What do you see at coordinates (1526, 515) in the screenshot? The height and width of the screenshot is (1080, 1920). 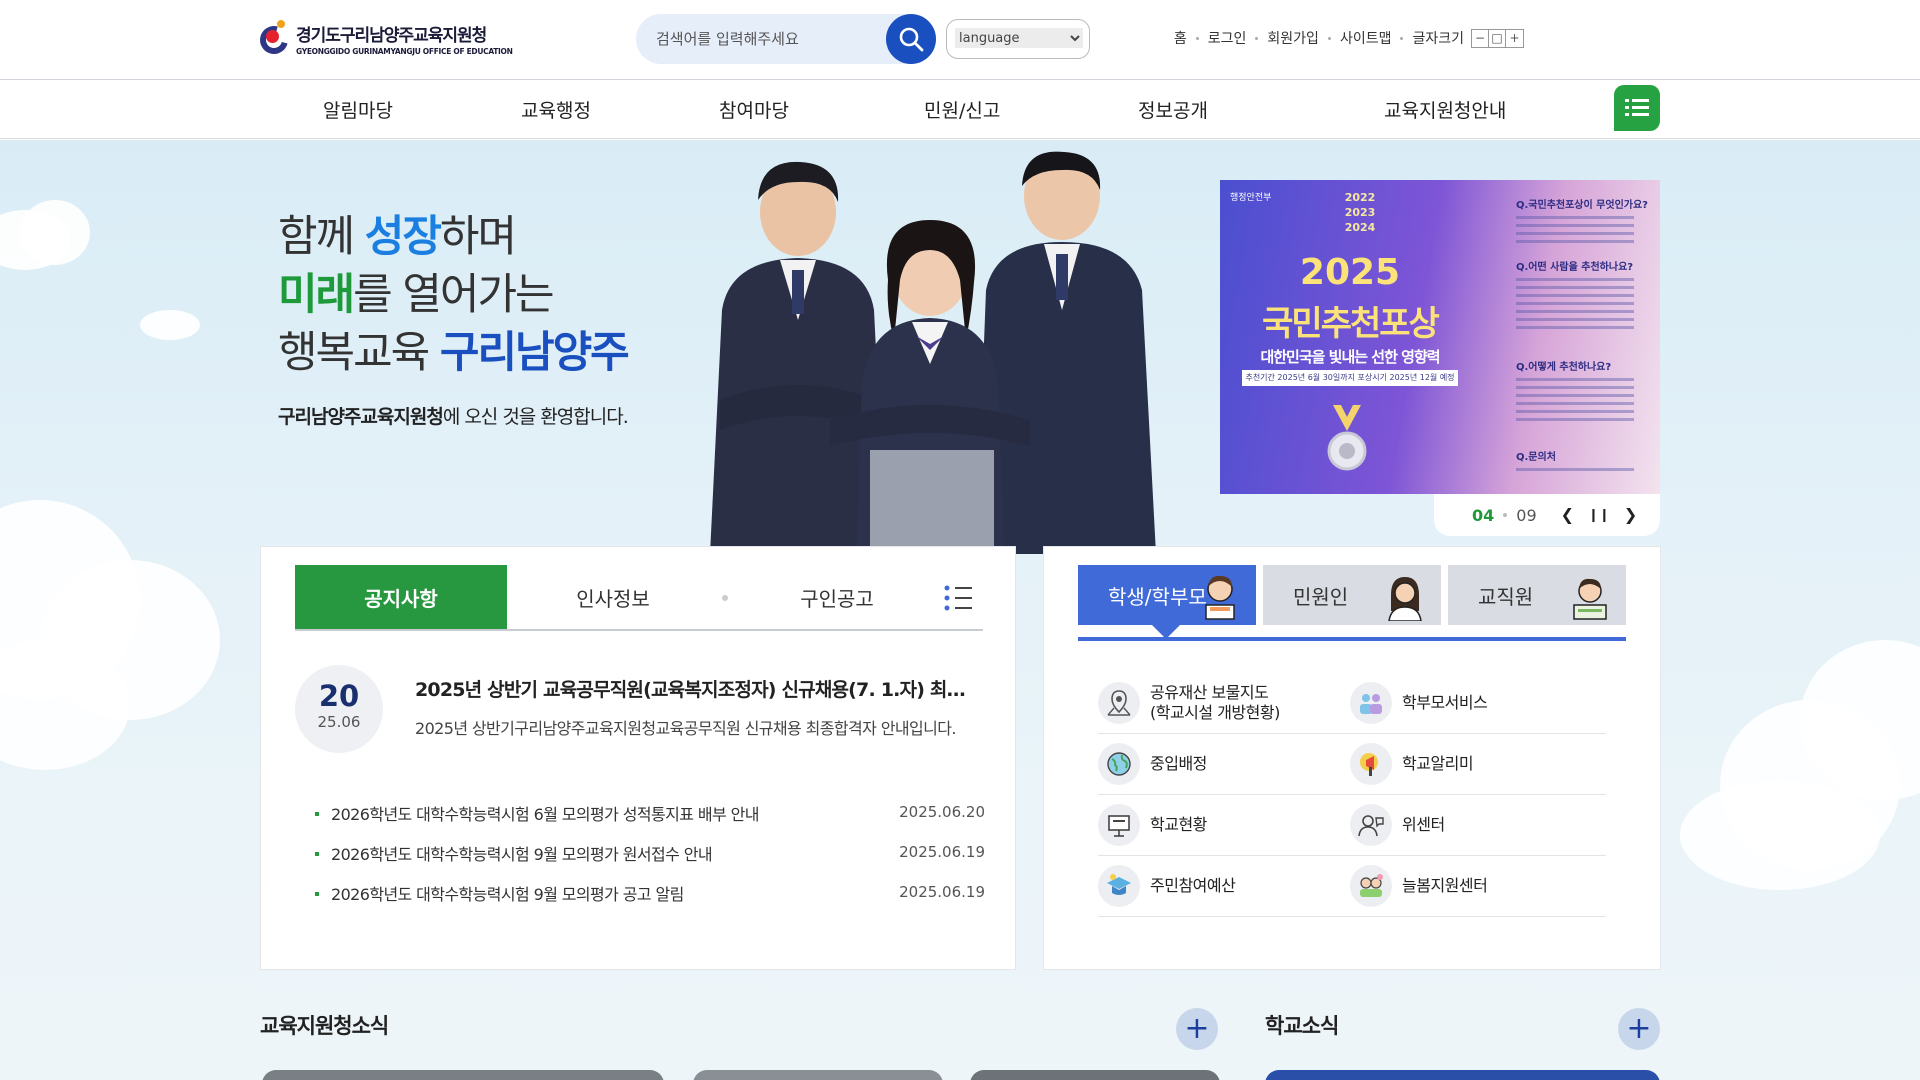 I see `pager-total: 09` at bounding box center [1526, 515].